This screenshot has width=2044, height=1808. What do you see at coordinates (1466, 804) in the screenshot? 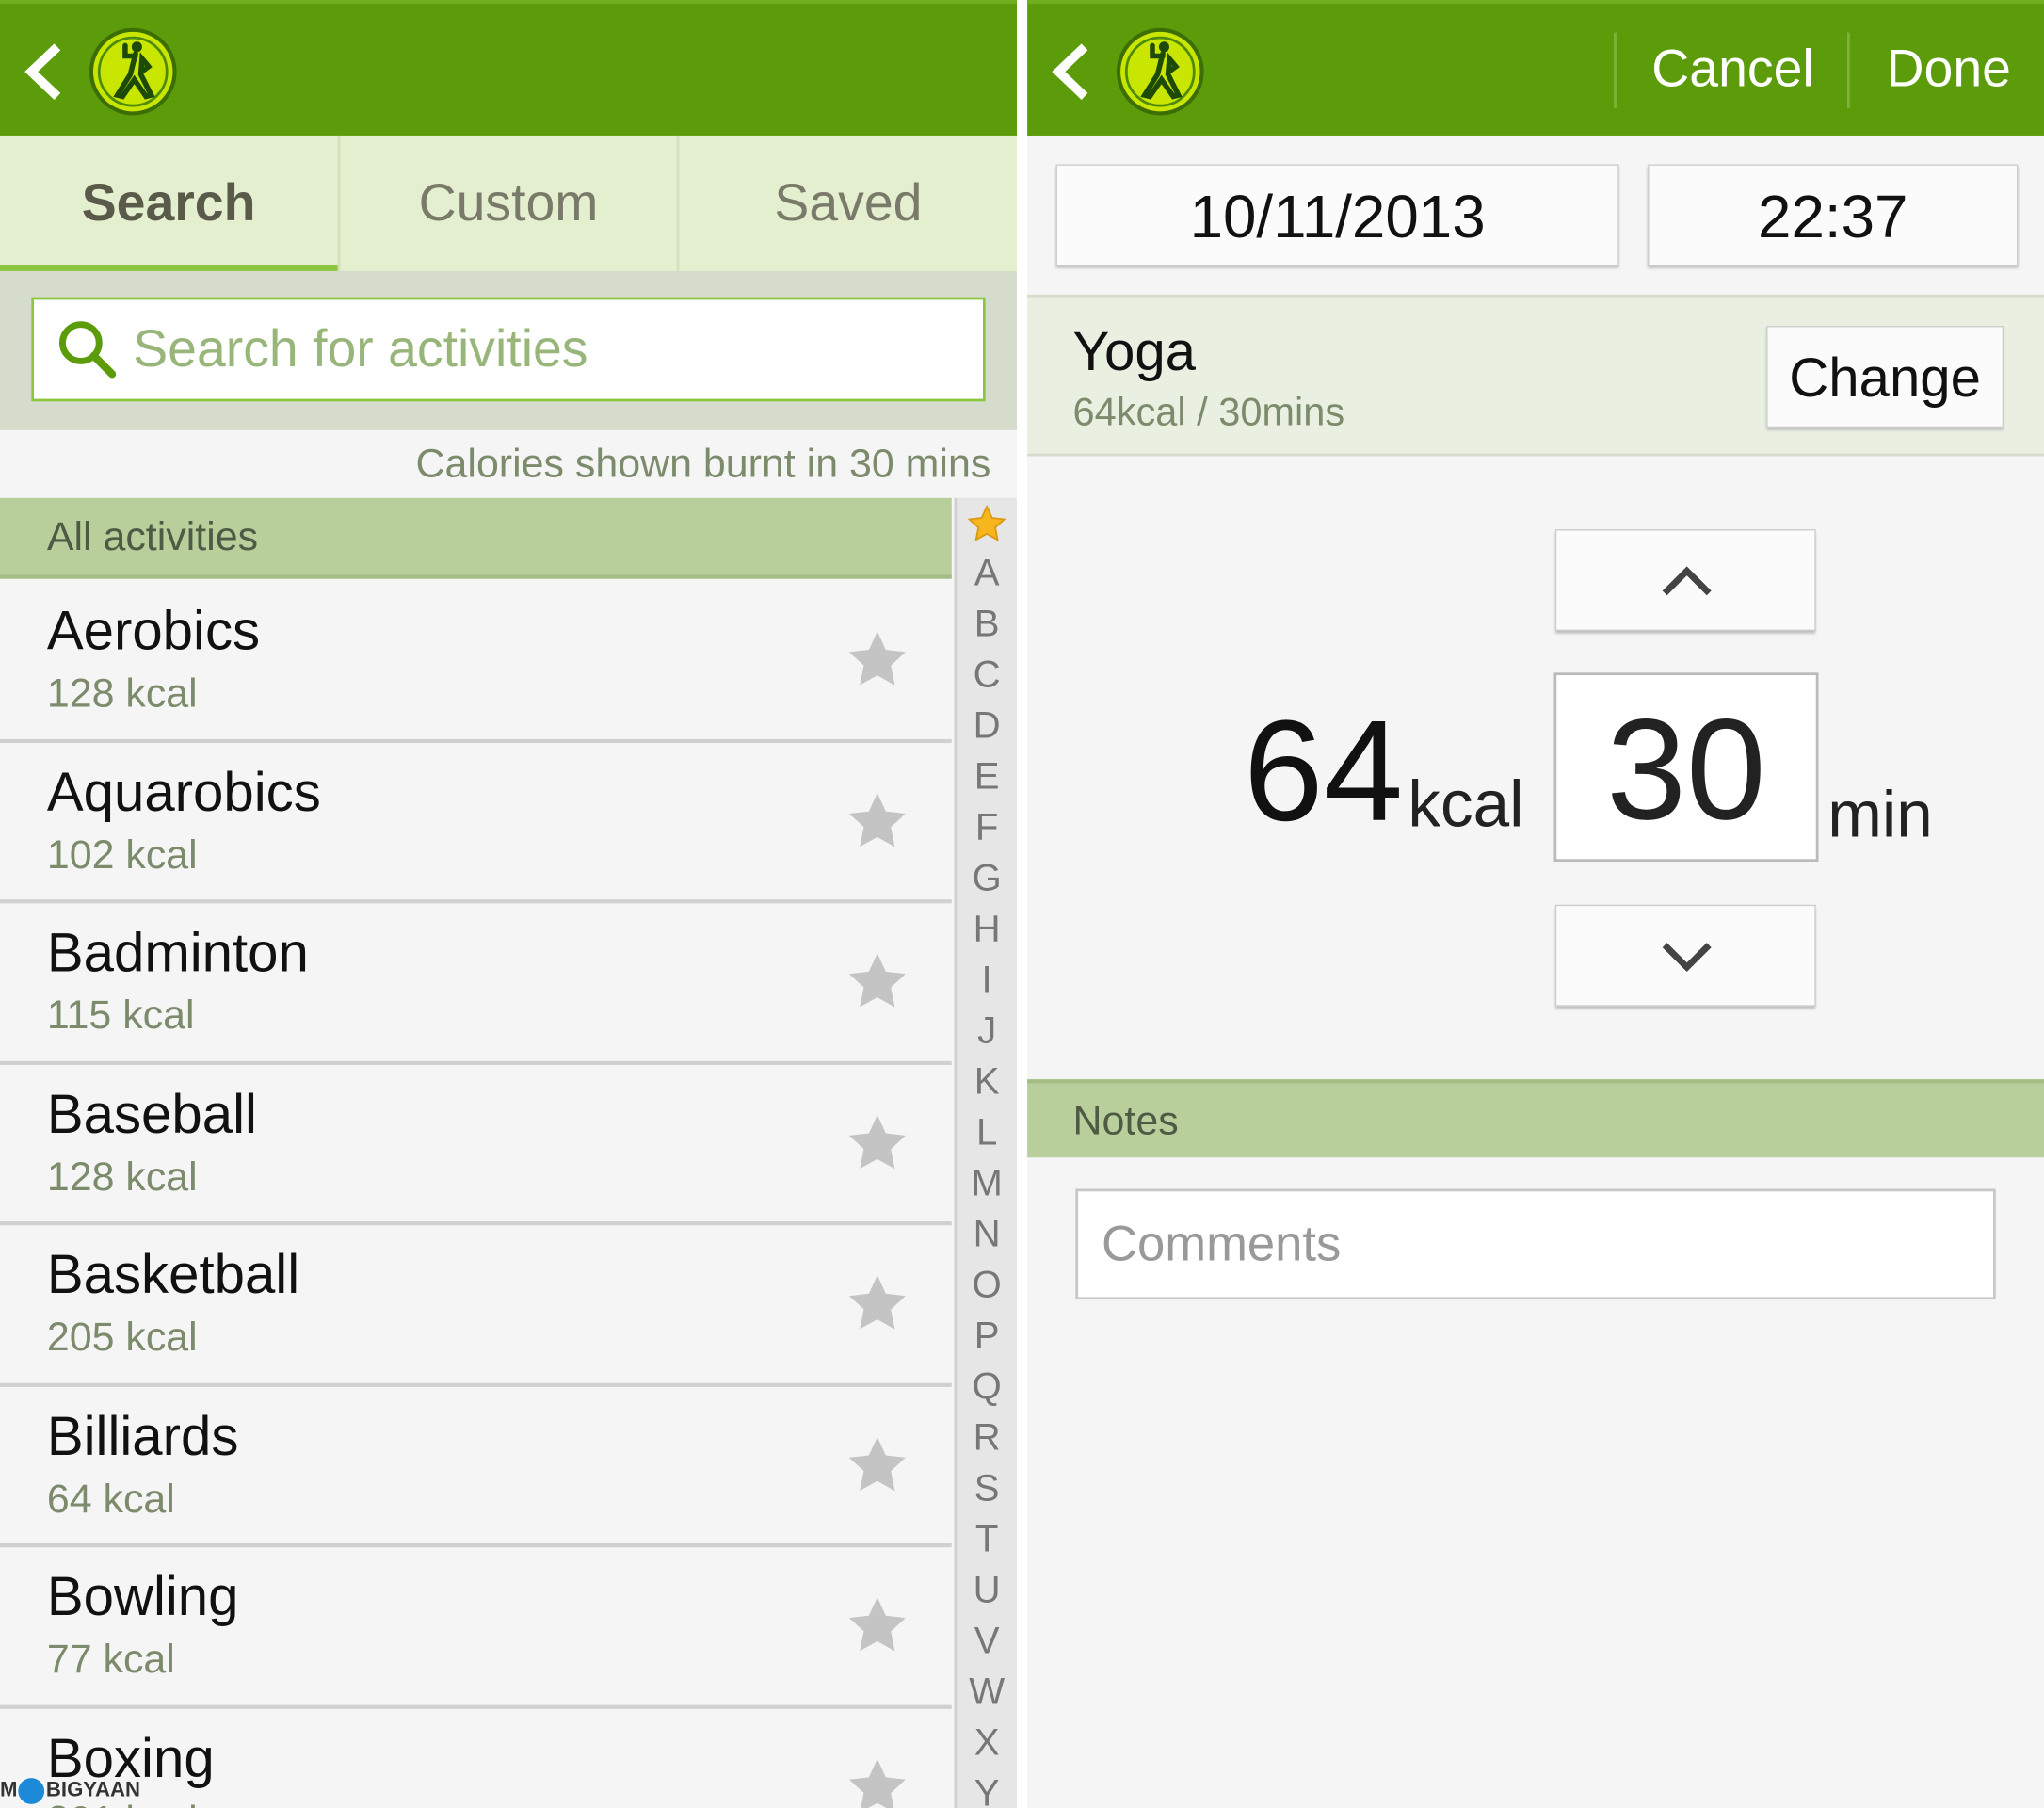
I see `kcal-unit: kcal` at bounding box center [1466, 804].